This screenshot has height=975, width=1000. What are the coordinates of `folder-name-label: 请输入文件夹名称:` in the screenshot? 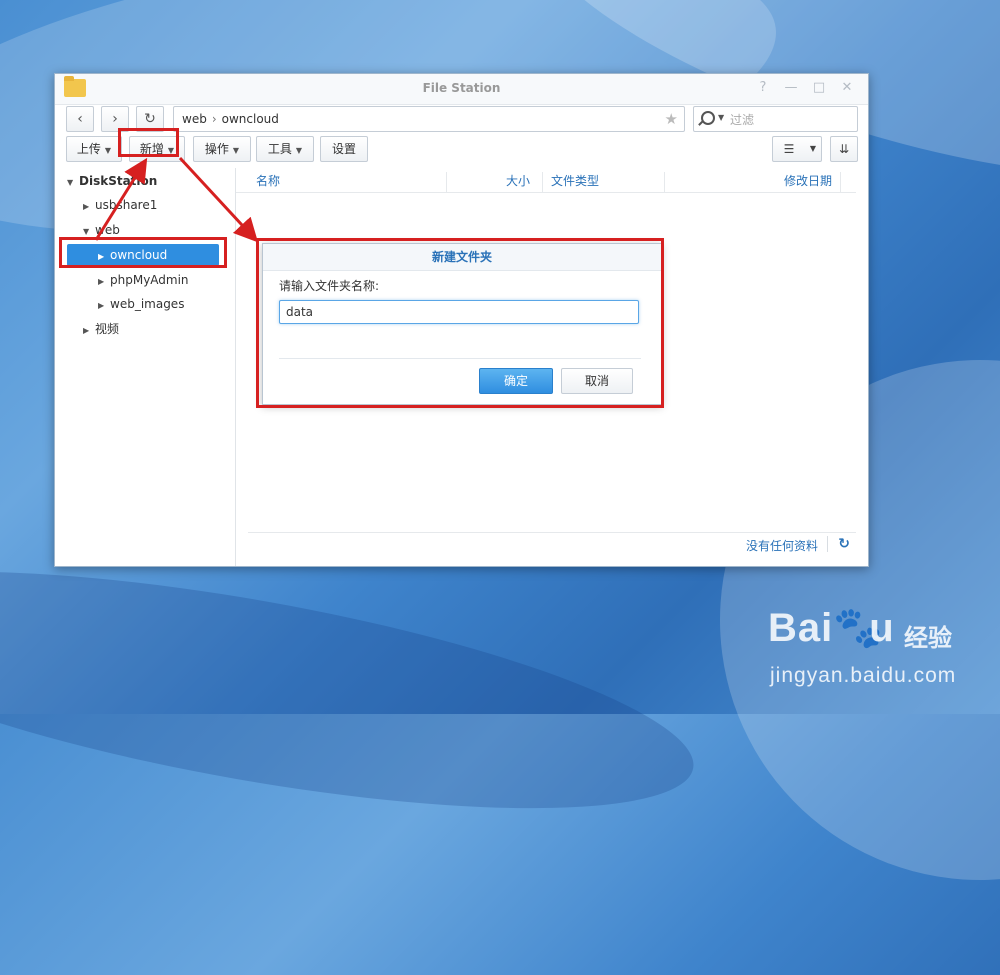 It's located at (329, 286).